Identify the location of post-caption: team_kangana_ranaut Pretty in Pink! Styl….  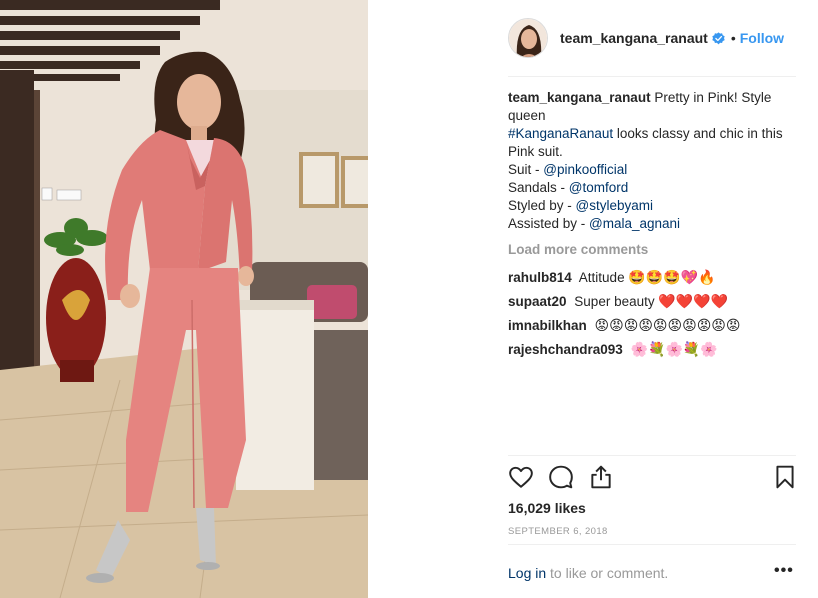
(650, 161).